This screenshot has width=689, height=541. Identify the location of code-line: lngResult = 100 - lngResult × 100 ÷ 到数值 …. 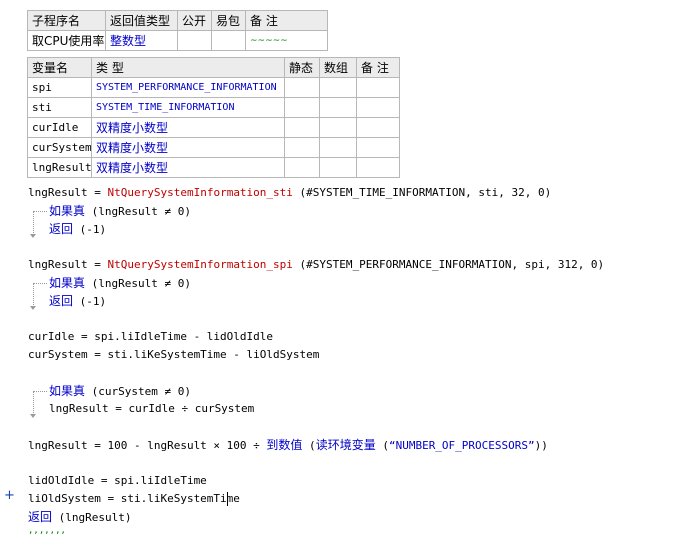
(288, 445).